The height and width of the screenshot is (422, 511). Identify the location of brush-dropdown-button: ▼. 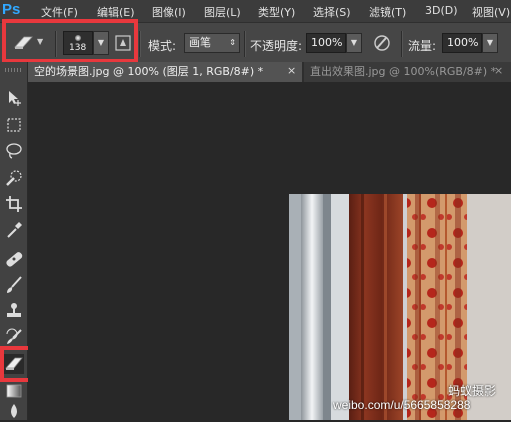
(101, 43).